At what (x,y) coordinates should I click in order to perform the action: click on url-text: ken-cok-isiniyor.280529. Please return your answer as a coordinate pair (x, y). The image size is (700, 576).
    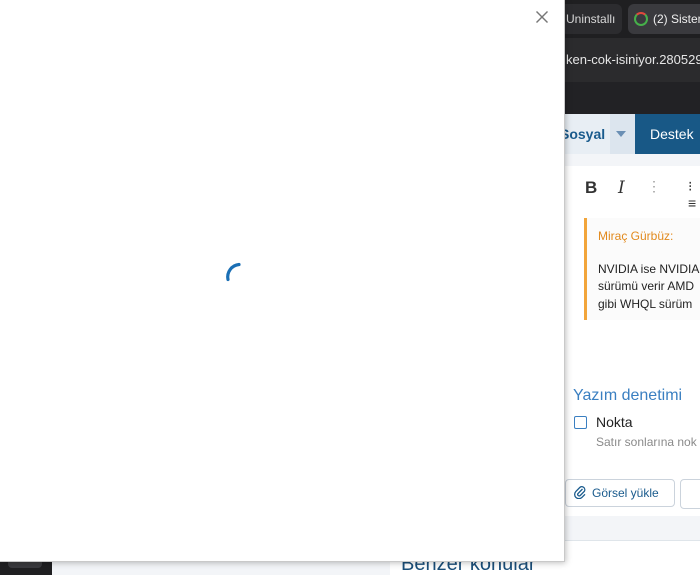
    Looking at the image, I should click on (633, 59).